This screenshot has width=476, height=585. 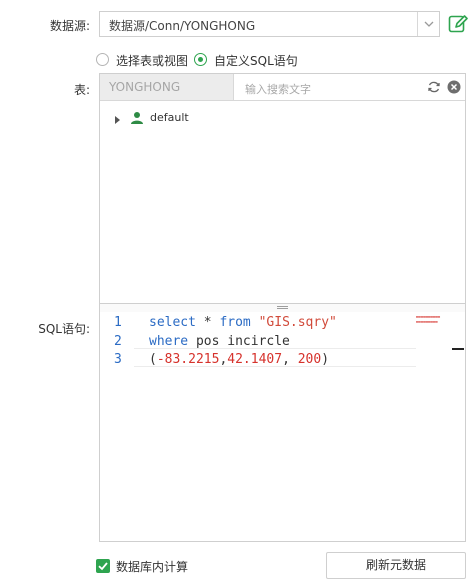 I want to click on datasource-label: 数据源:, so click(x=69, y=26).